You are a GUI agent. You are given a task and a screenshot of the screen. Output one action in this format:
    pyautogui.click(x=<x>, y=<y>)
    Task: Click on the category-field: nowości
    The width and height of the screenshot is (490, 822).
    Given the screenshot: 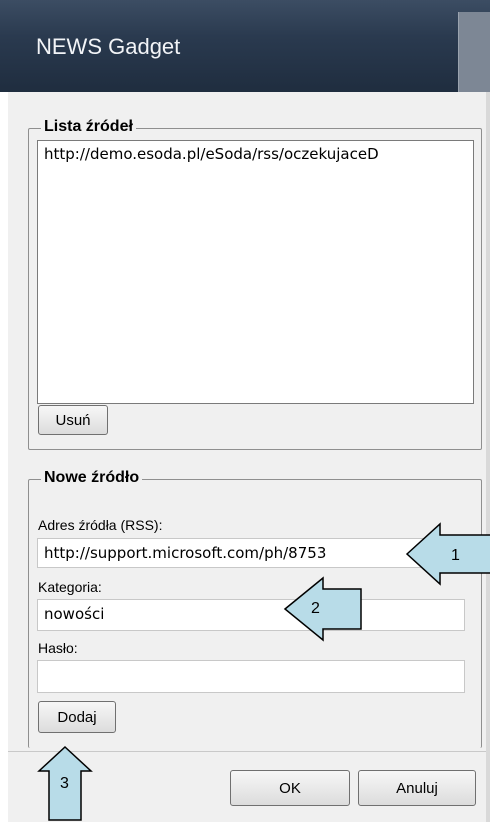 What is the action you would take?
    pyautogui.click(x=251, y=615)
    